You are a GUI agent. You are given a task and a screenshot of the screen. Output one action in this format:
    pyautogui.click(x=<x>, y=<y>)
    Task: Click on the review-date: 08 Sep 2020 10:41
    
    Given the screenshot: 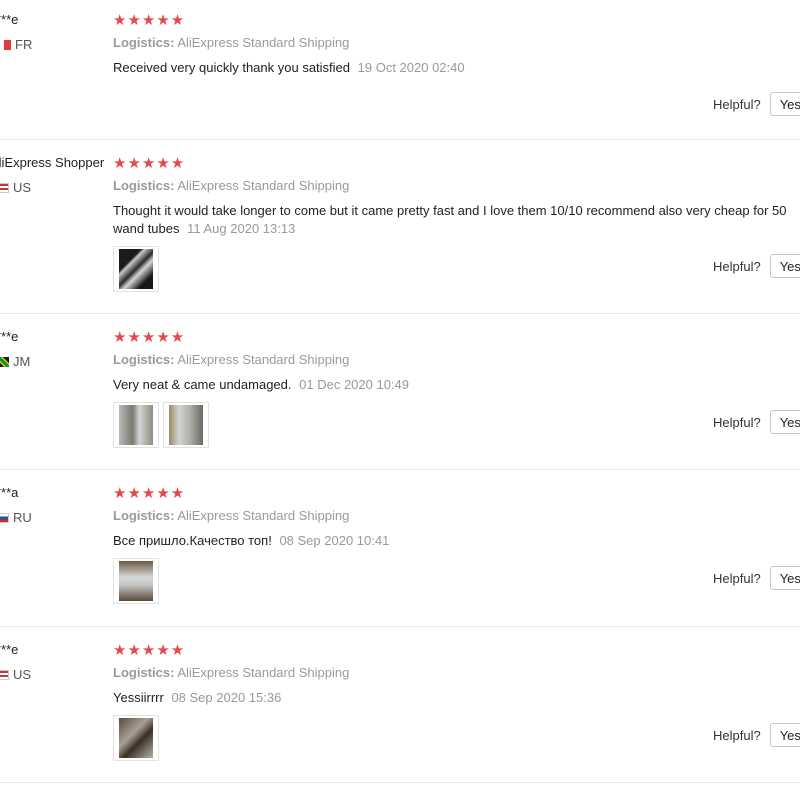 What is the action you would take?
    pyautogui.click(x=334, y=540)
    